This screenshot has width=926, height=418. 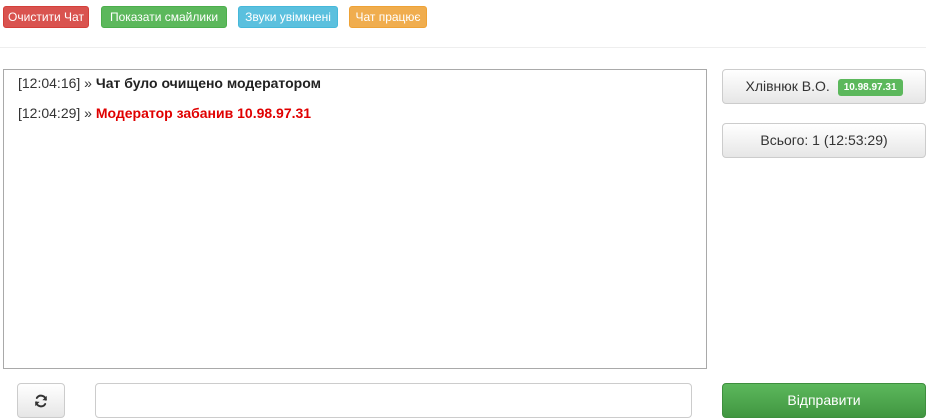 What do you see at coordinates (388, 17) in the screenshot?
I see `chat-status-button: Чат працює` at bounding box center [388, 17].